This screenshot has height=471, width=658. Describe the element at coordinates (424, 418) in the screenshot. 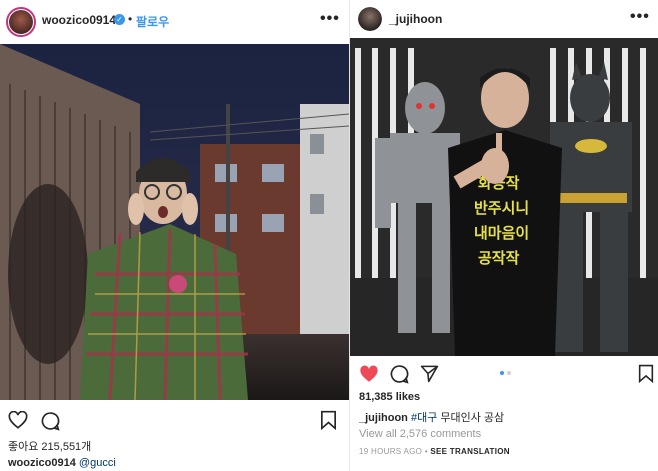

I see `caption-hashtag: #대구` at that location.